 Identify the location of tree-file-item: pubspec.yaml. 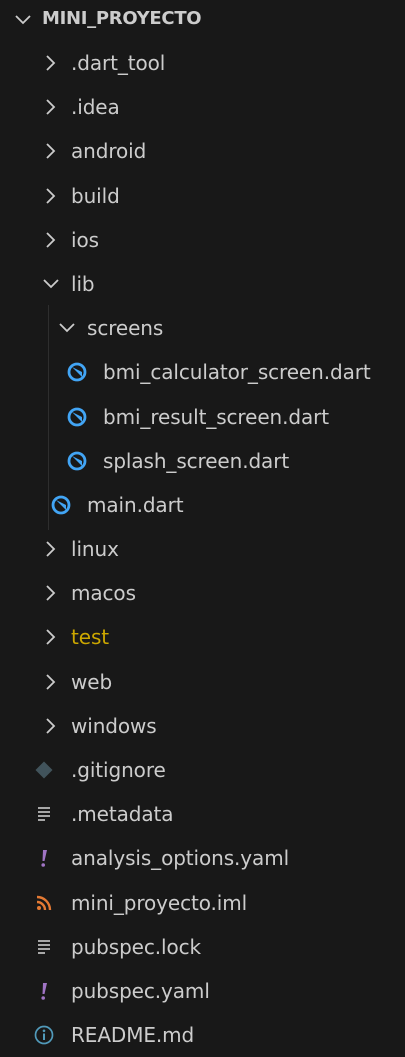
(202, 991).